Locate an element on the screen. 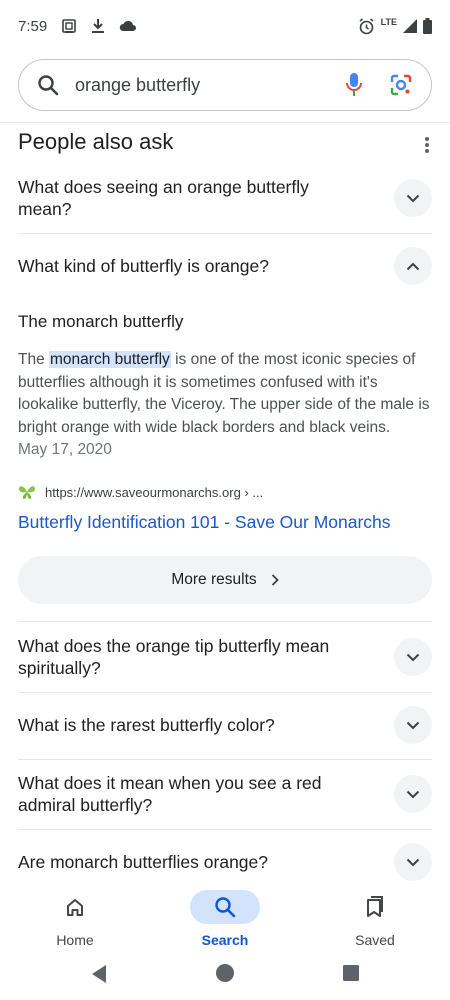 The width and height of the screenshot is (450, 1000). answer-heading: The monarch butterfly is located at coordinates (101, 321).